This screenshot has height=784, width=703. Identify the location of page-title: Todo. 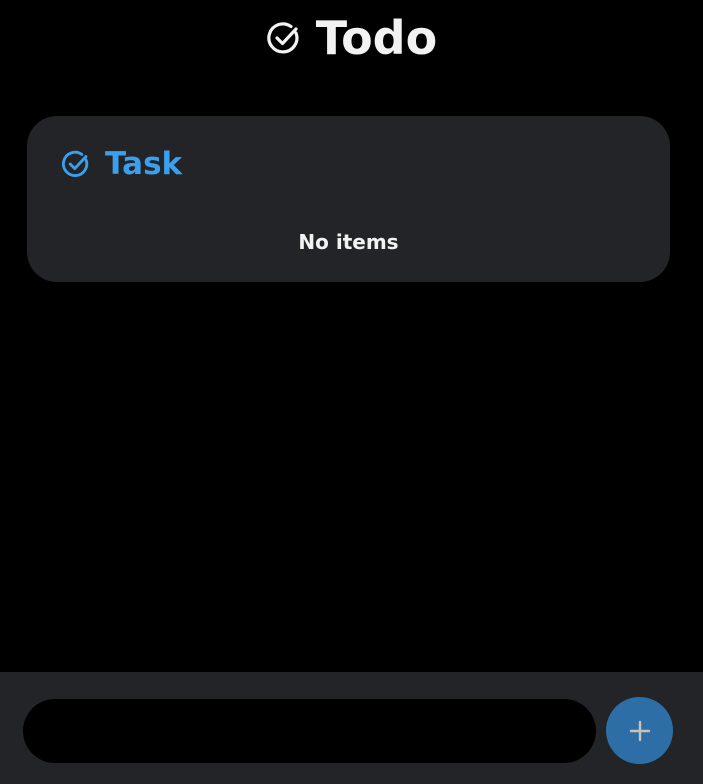
(376, 38).